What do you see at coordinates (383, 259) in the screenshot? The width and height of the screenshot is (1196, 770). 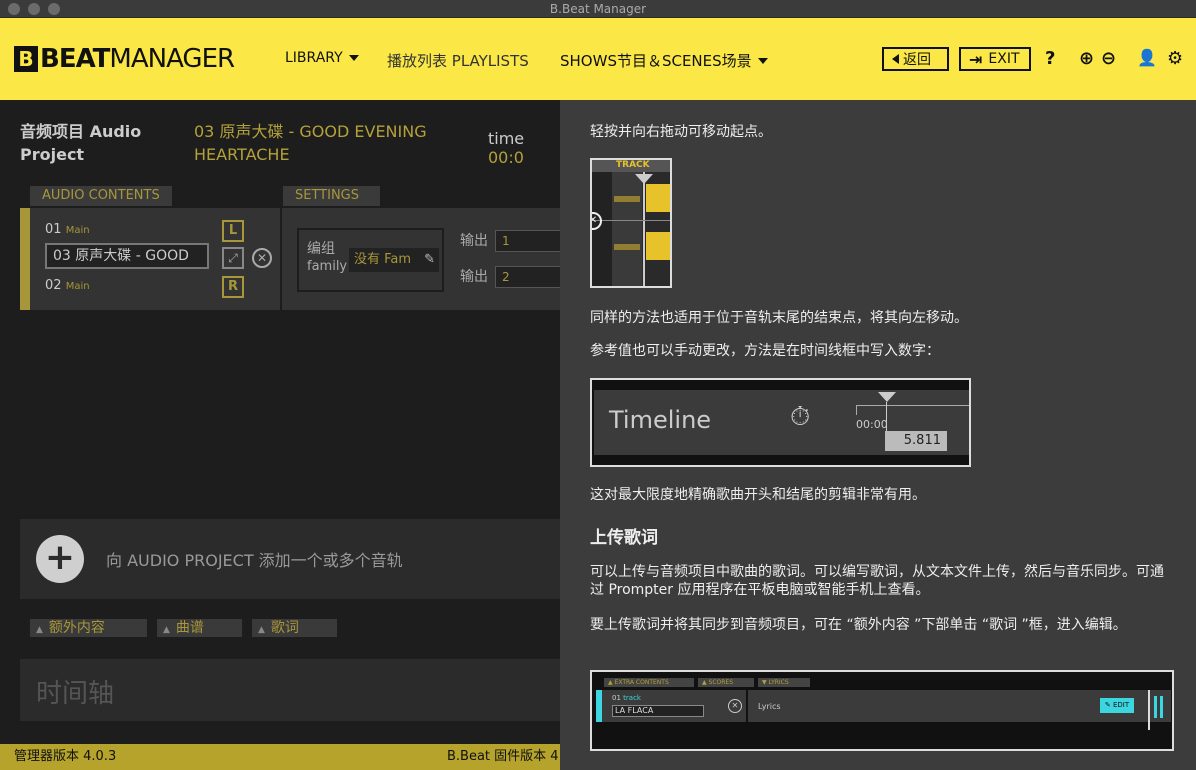 I see `family-value: 没有 Fam` at bounding box center [383, 259].